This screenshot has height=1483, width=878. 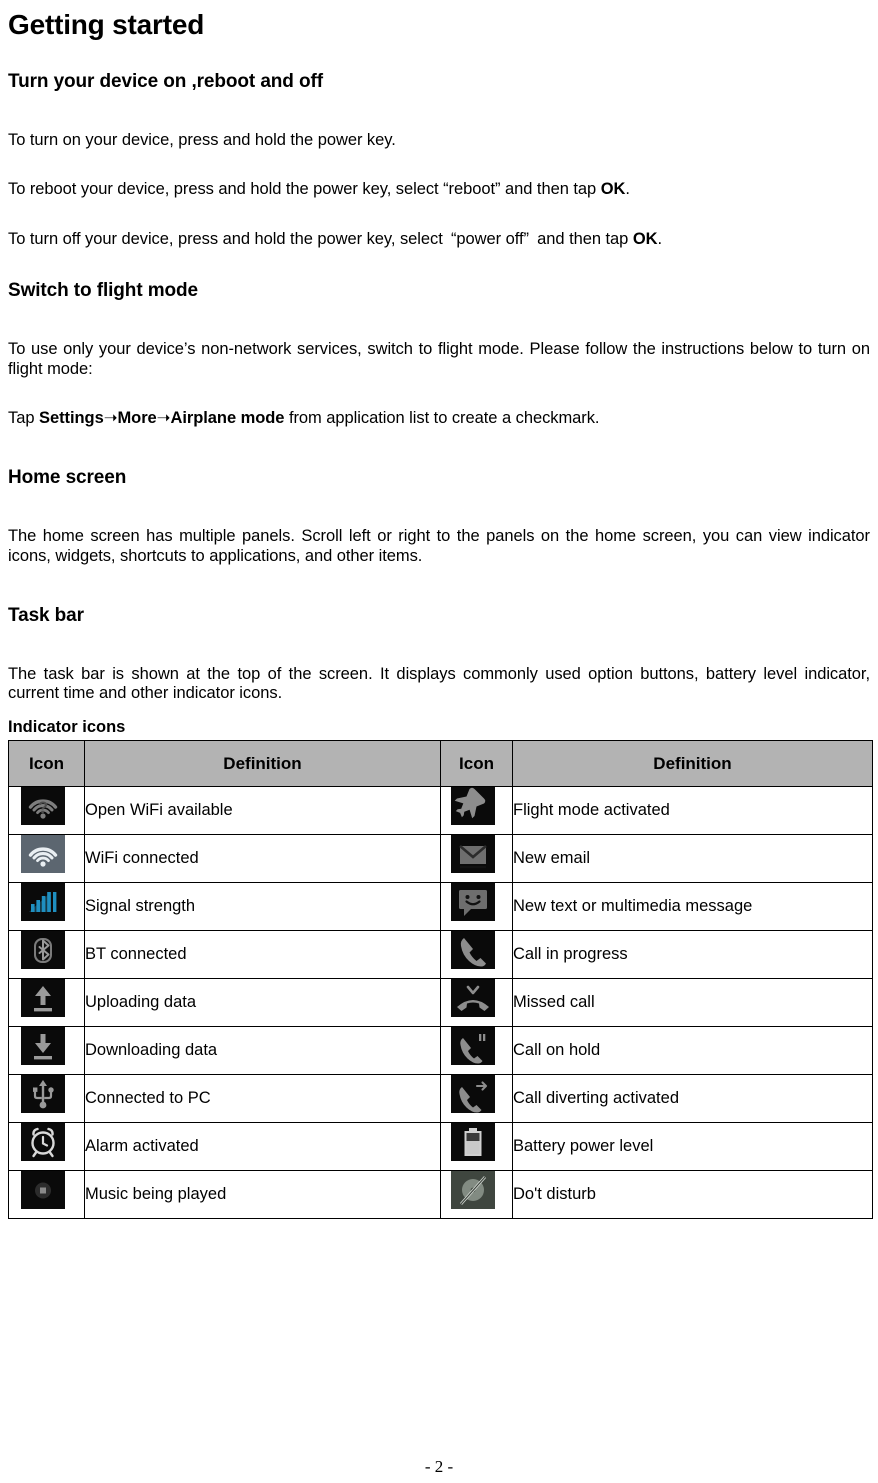 I want to click on envelope-icon, so click(x=476, y=858).